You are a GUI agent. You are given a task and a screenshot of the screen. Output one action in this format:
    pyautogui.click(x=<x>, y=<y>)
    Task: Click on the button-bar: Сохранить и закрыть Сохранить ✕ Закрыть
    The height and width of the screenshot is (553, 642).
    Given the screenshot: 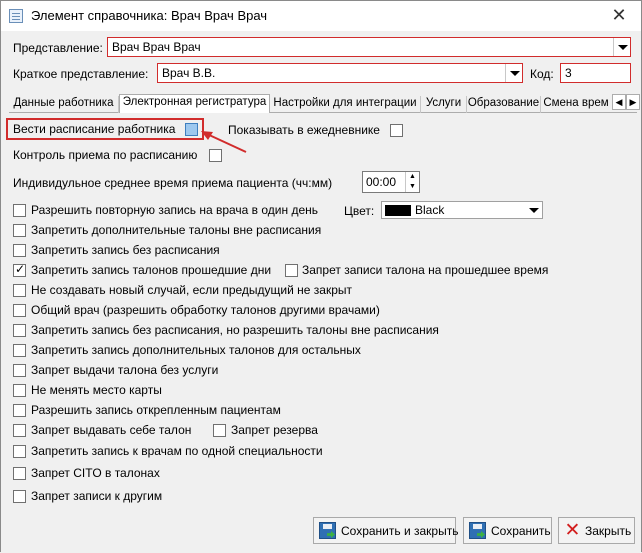 What is the action you would take?
    pyautogui.click(x=321, y=532)
    